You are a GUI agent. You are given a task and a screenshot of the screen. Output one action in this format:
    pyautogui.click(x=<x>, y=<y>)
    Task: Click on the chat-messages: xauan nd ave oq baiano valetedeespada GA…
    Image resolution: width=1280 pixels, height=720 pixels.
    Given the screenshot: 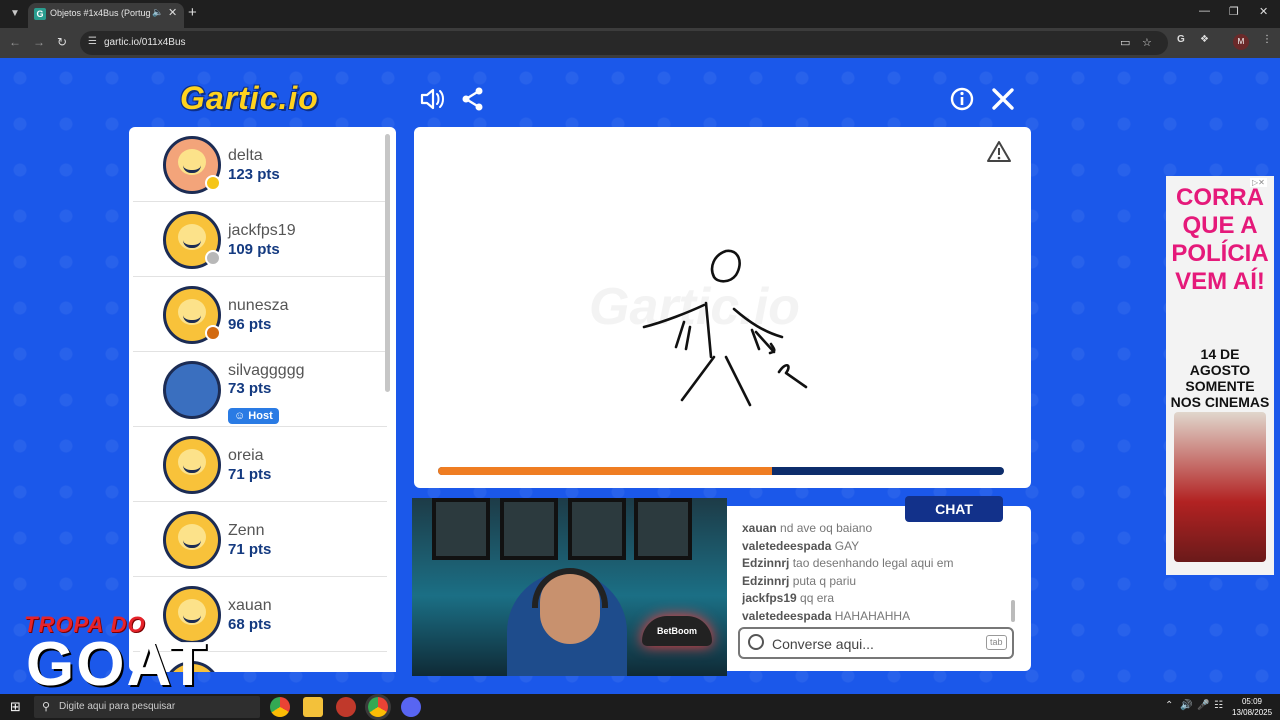 What is the action you would take?
    pyautogui.click(x=877, y=573)
    